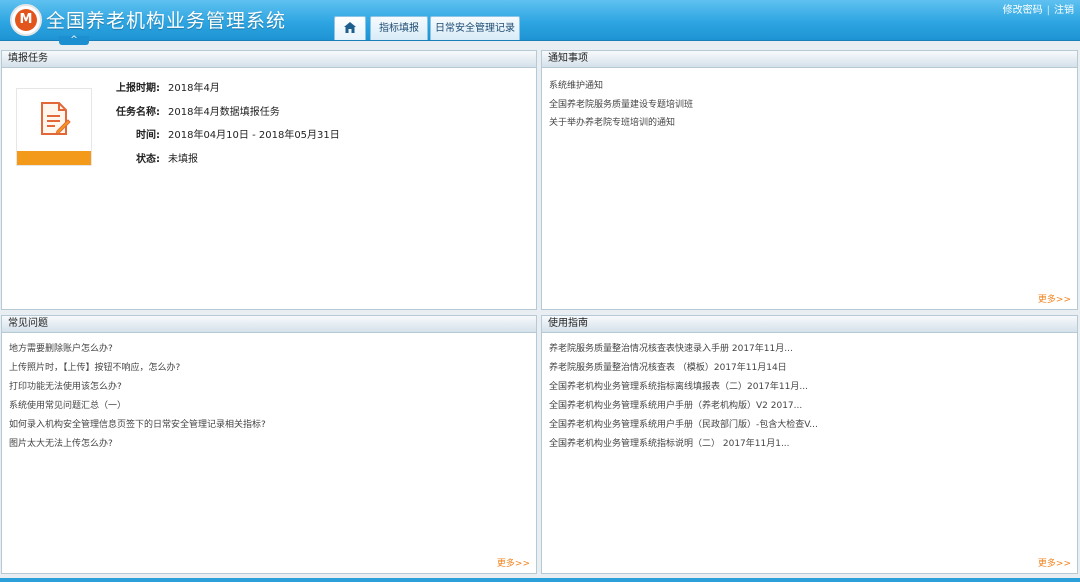  Describe the element at coordinates (809, 324) in the screenshot. I see `panel-title: 使用指南` at that location.